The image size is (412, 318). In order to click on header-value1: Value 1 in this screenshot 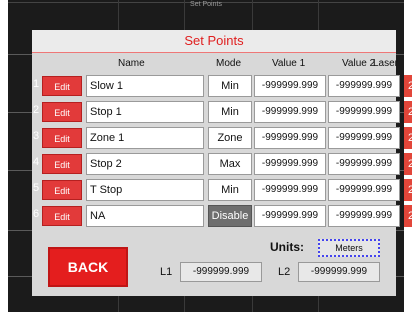, I will do `click(289, 63)`.